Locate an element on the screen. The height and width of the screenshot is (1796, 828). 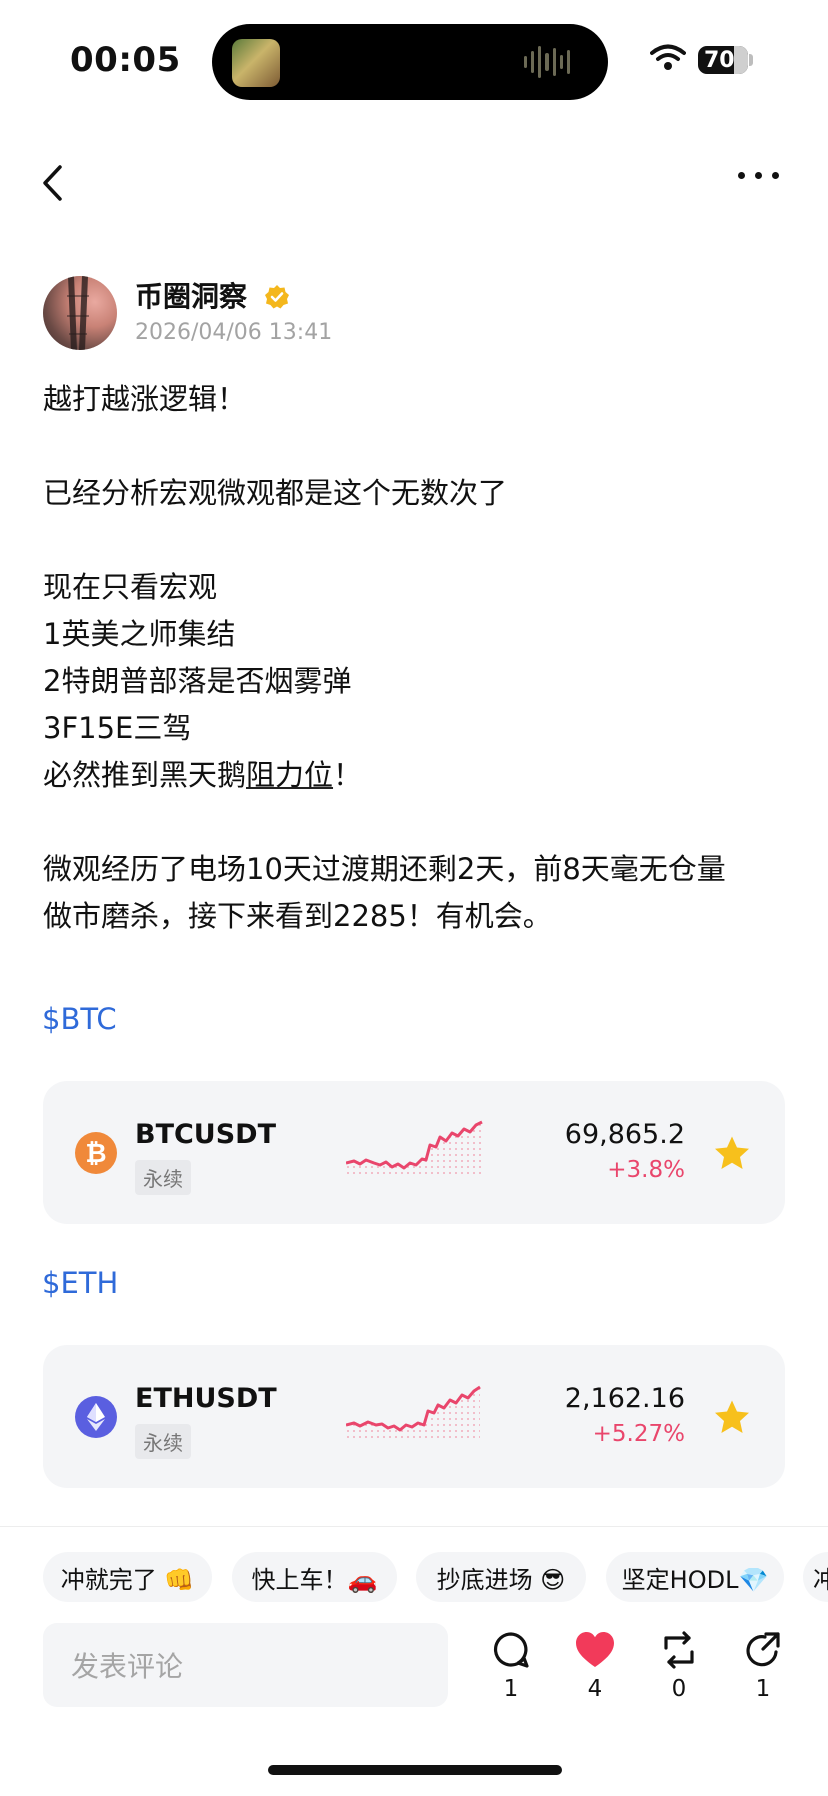
ticker-pair: ETHUSDT is located at coordinates (206, 1398).